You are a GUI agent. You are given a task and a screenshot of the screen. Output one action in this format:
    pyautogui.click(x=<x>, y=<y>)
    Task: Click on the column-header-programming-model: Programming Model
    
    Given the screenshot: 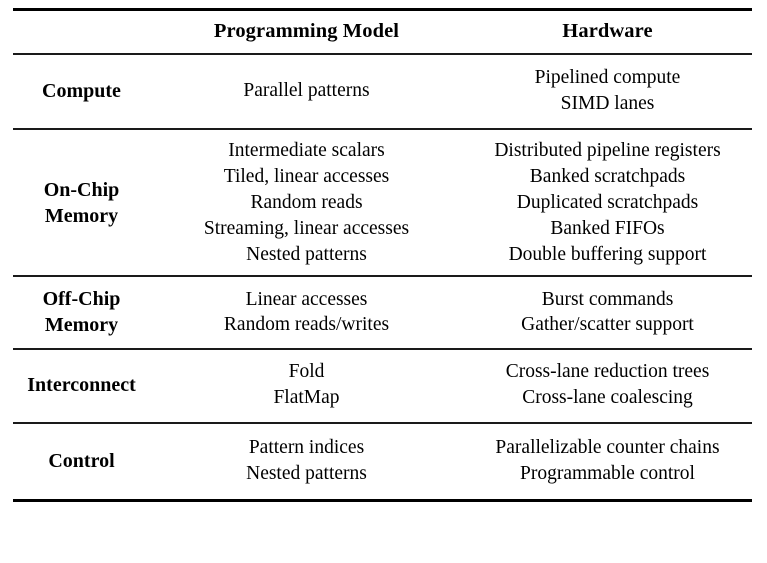 What is the action you would take?
    pyautogui.click(x=306, y=31)
    